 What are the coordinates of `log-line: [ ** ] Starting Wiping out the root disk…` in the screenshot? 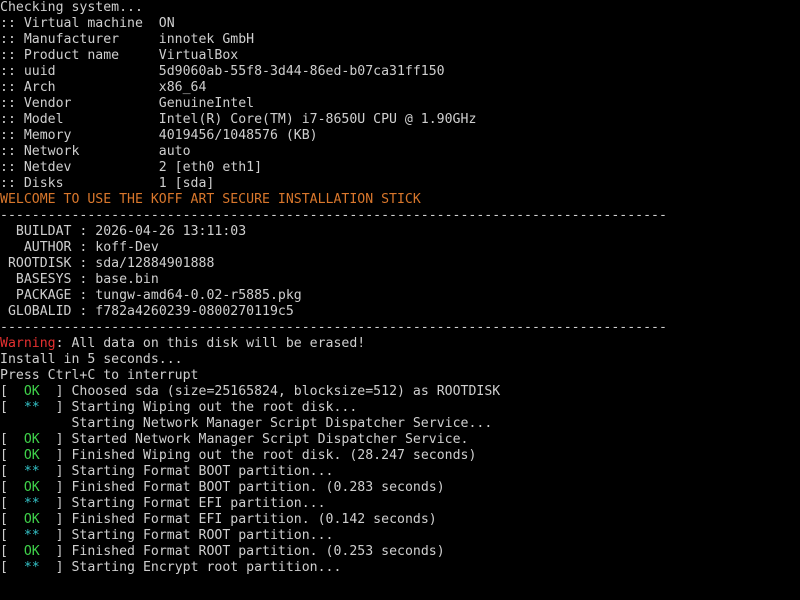 It's located at (400, 408).